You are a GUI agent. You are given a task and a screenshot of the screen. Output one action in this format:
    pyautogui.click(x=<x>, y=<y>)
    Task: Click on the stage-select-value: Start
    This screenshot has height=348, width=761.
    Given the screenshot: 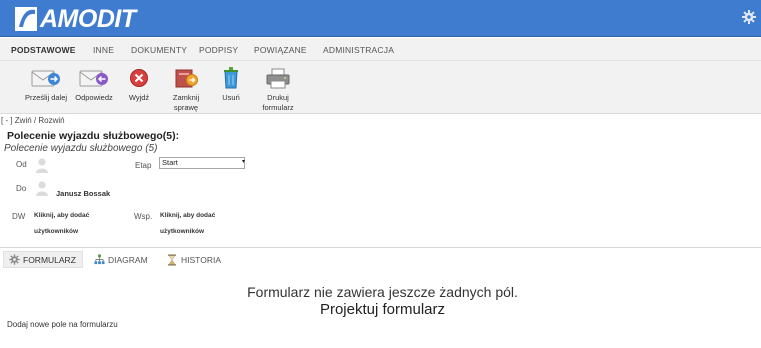 What is the action you would take?
    pyautogui.click(x=170, y=162)
    